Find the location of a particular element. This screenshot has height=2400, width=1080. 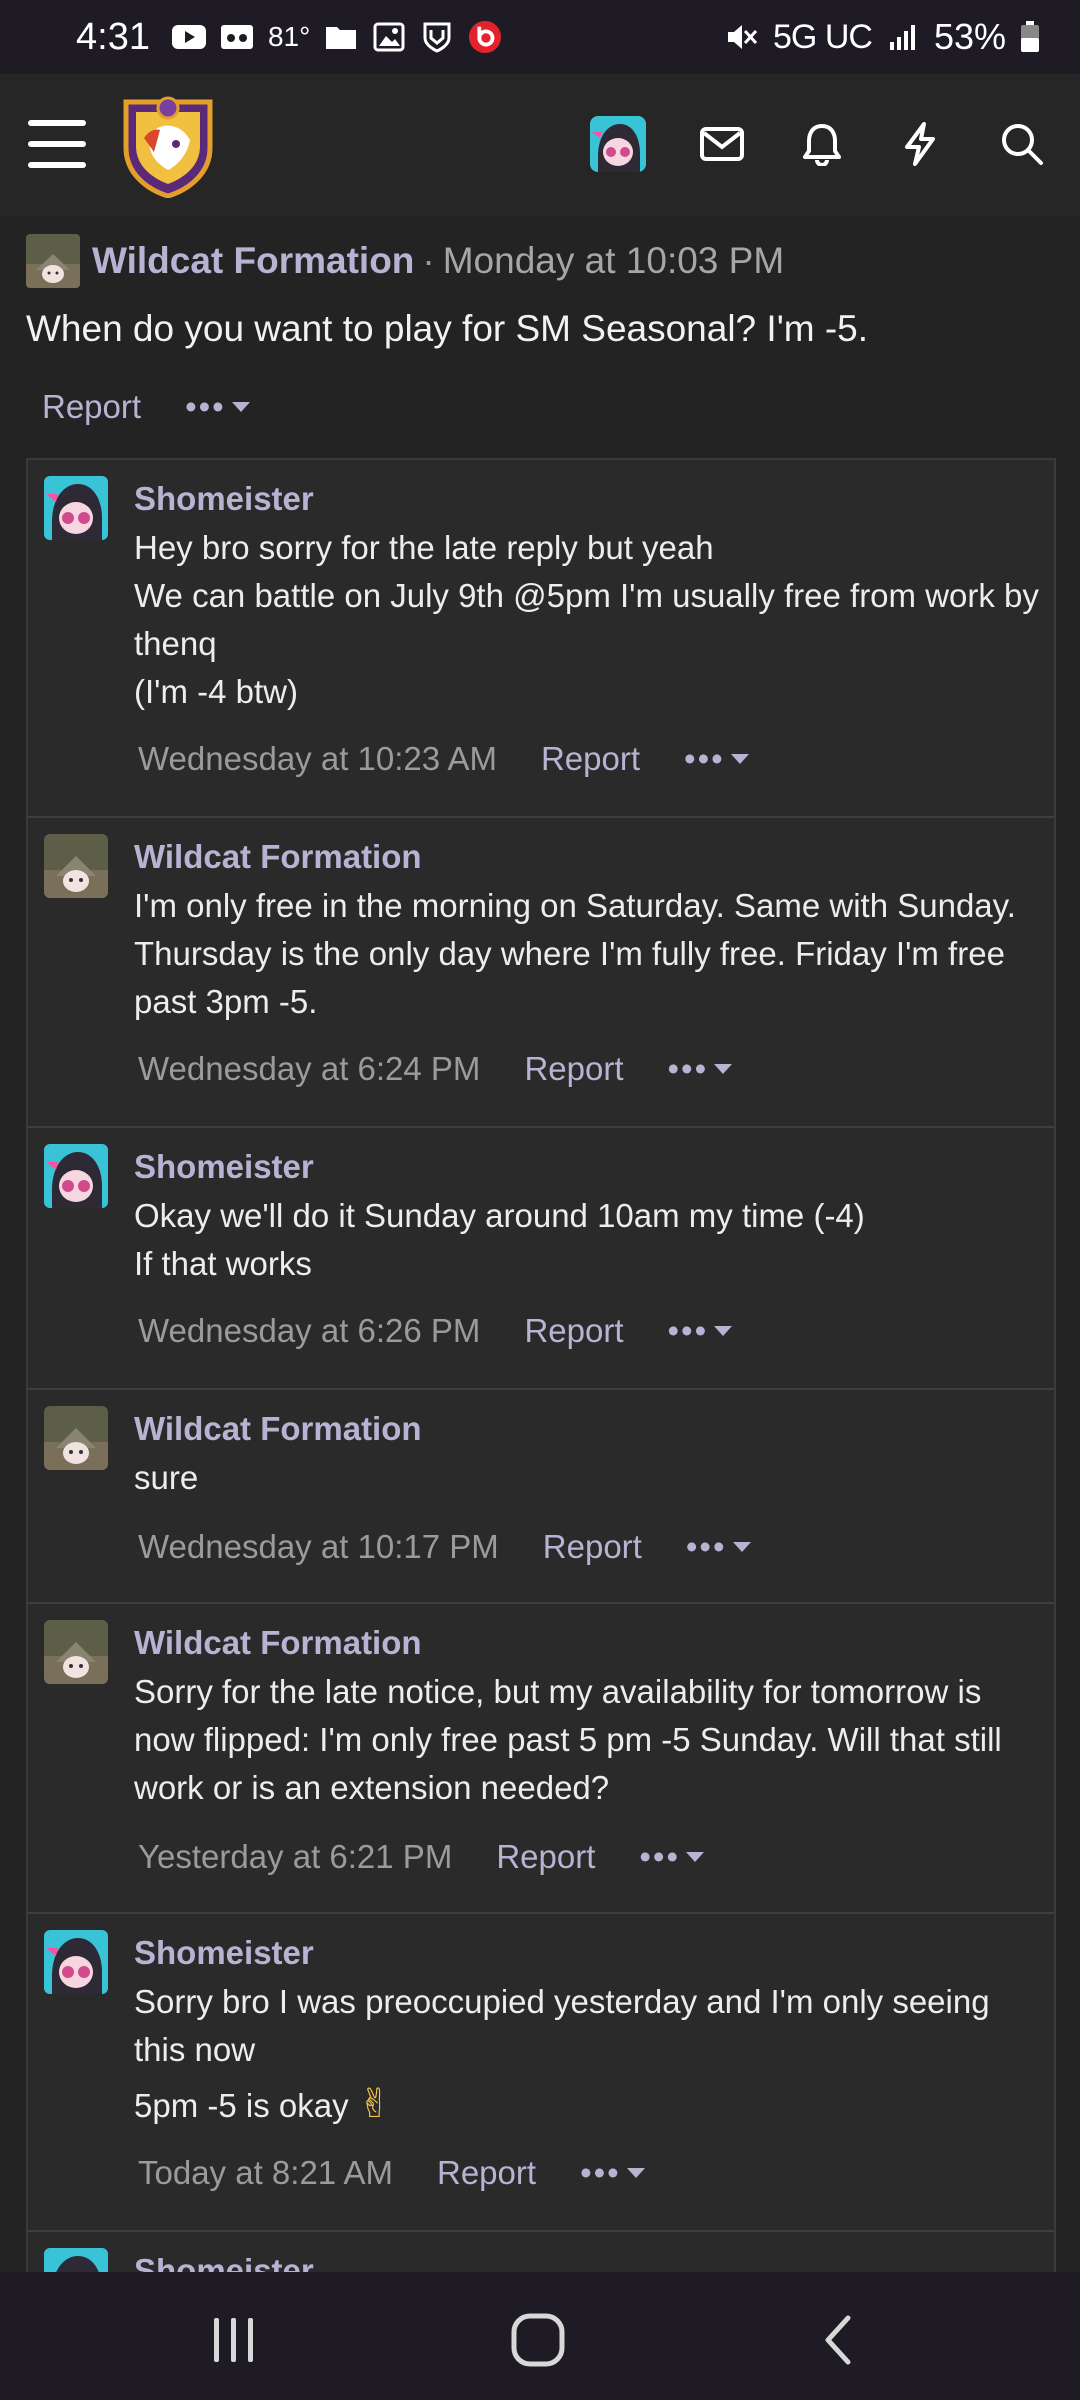

clock: 4:31 is located at coordinates (113, 36).